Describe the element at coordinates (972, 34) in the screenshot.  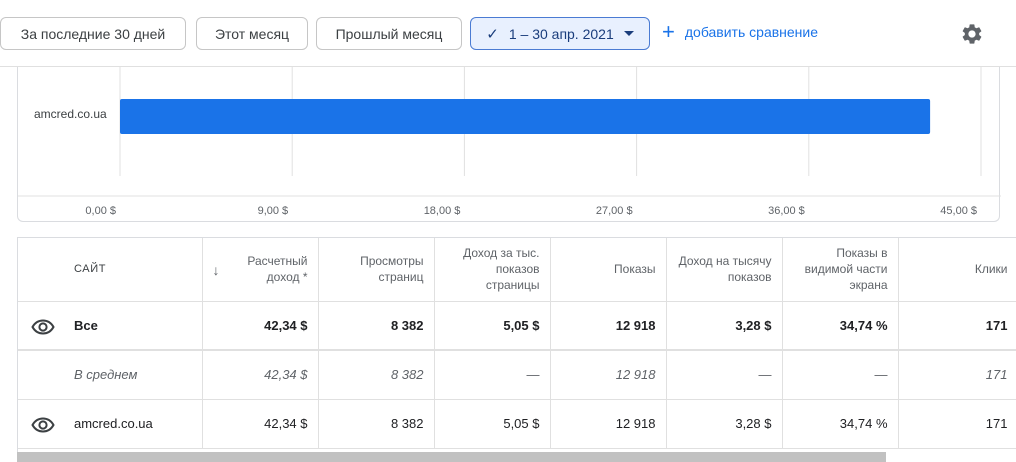
I see `gear-icon` at that location.